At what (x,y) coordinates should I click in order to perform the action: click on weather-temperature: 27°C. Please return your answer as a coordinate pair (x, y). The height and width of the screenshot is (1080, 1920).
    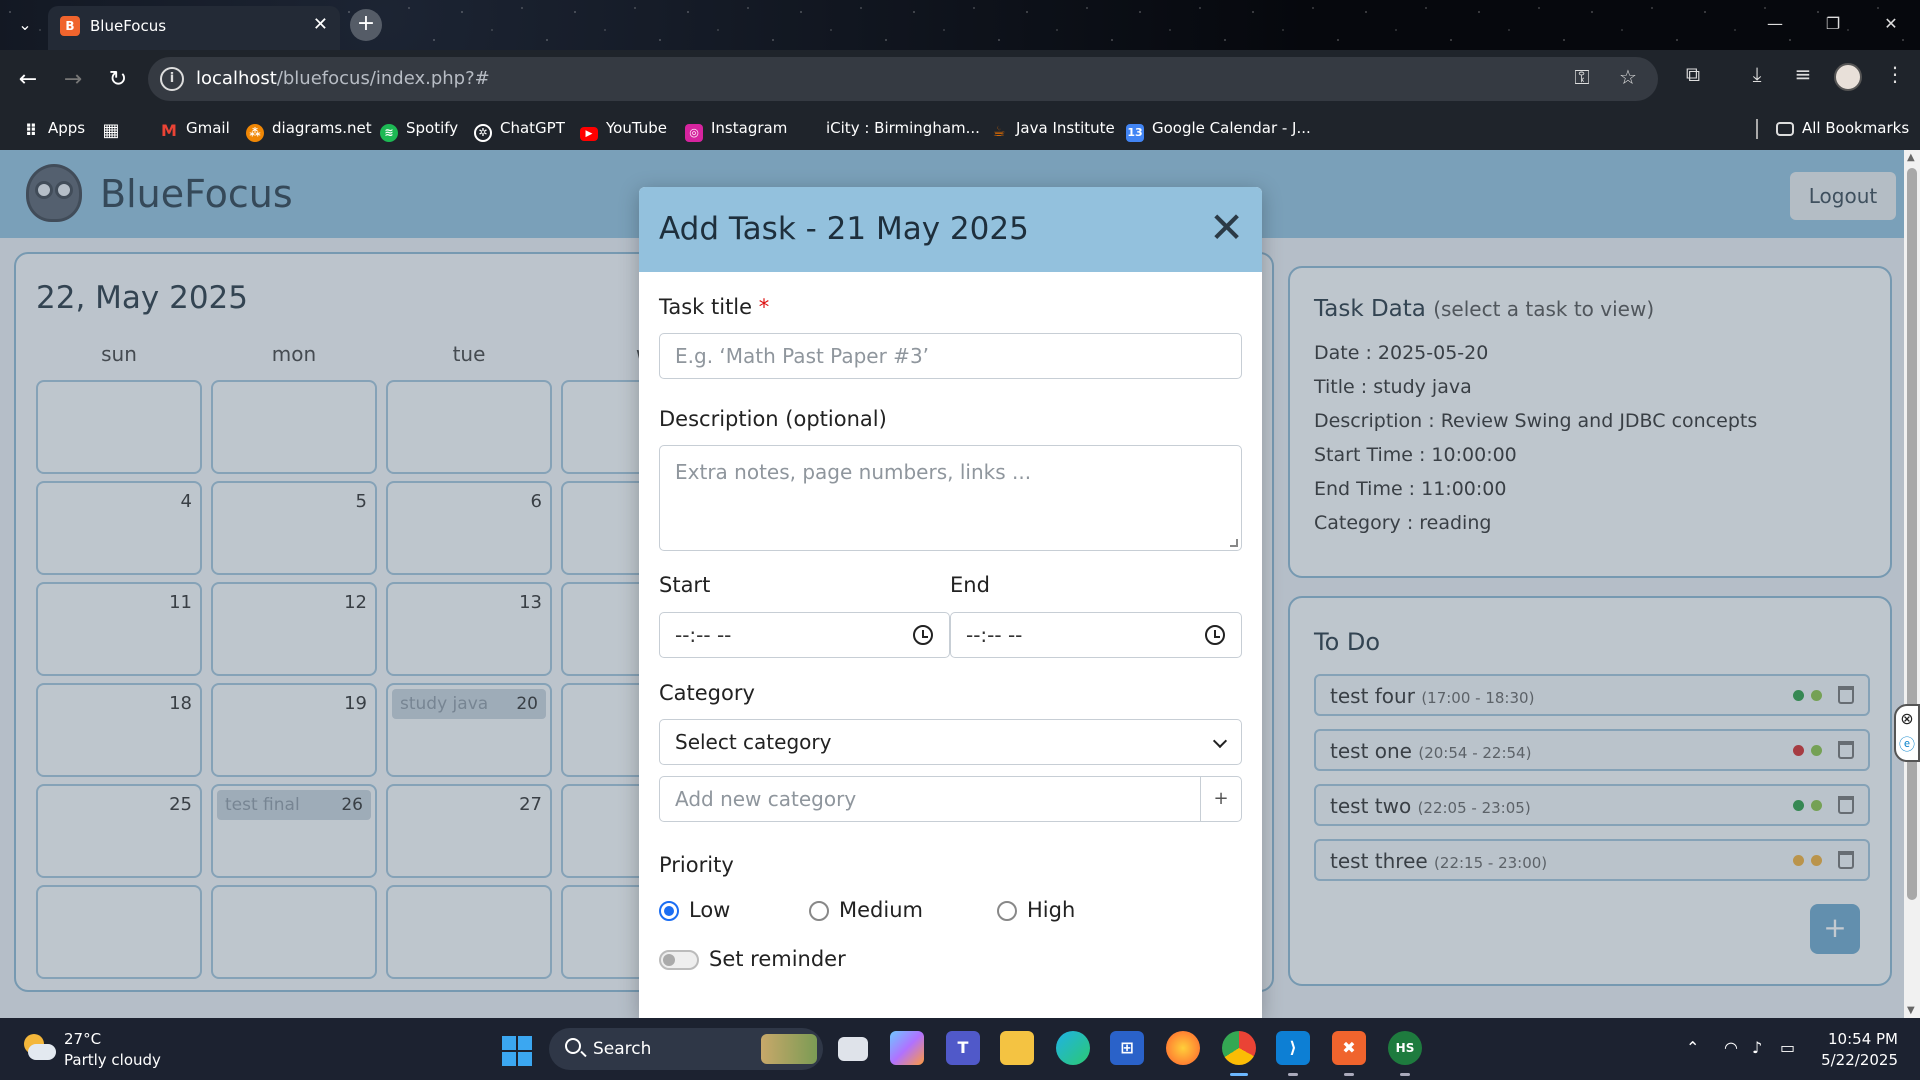
    Looking at the image, I should click on (82, 1039).